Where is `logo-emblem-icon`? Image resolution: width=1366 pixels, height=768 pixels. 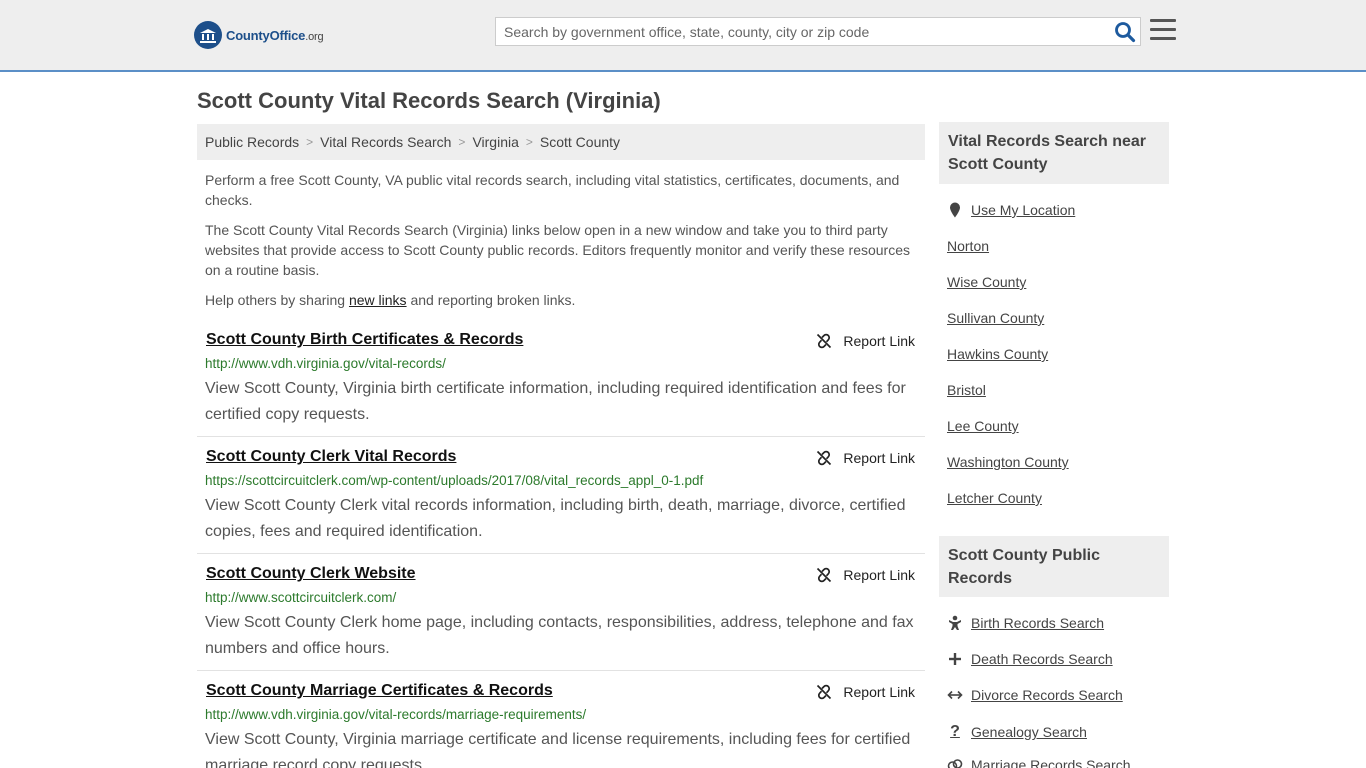
logo-emblem-icon is located at coordinates (208, 35).